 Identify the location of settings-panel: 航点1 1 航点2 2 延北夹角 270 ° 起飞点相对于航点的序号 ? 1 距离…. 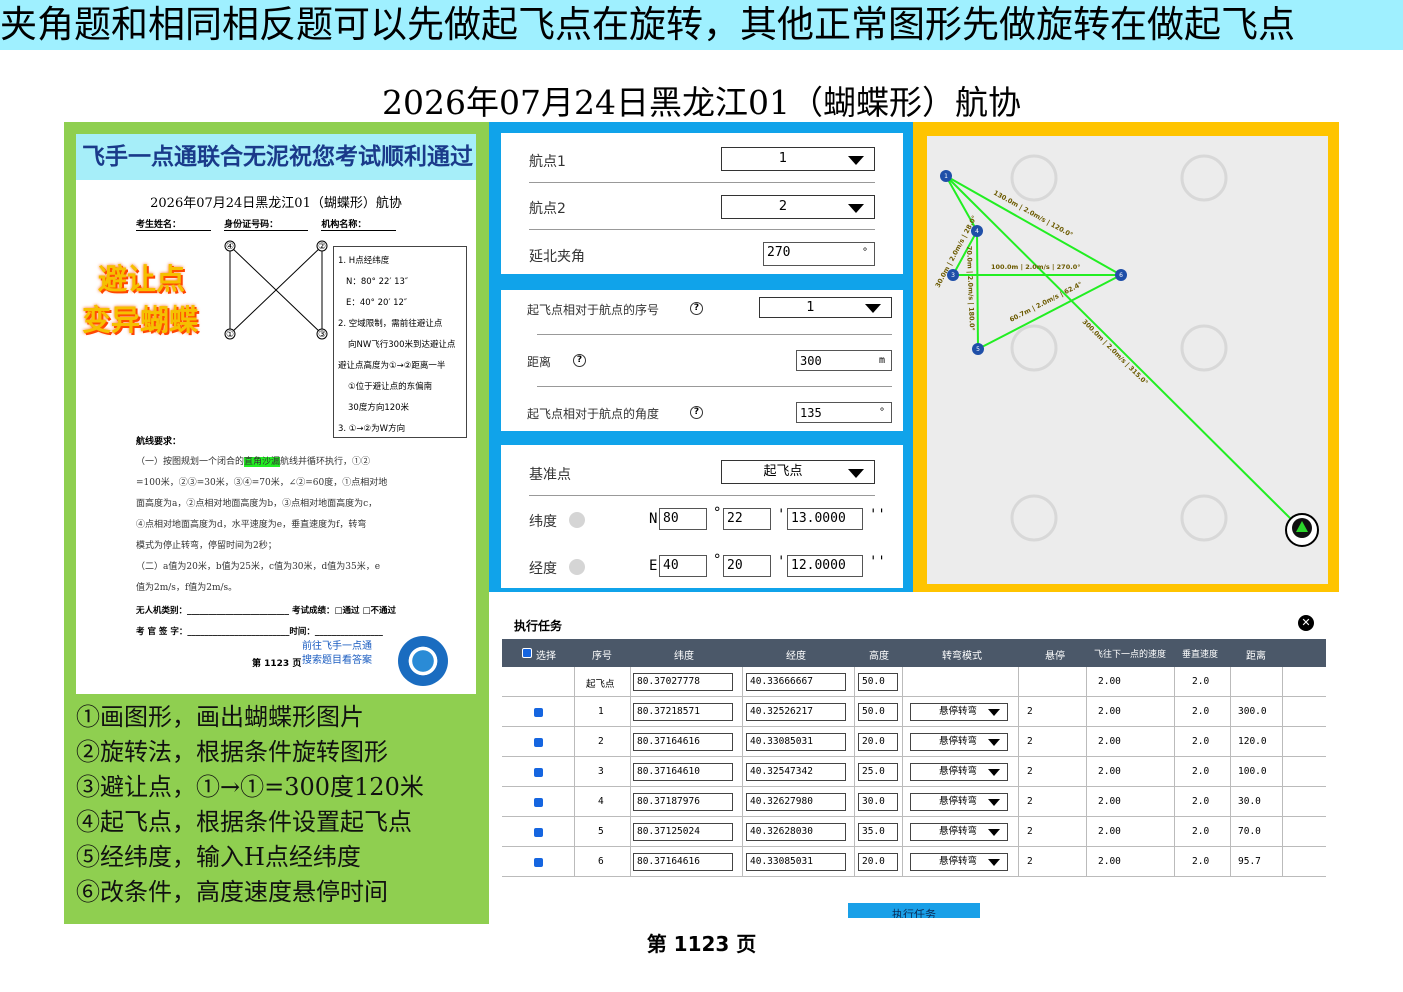
(701, 357).